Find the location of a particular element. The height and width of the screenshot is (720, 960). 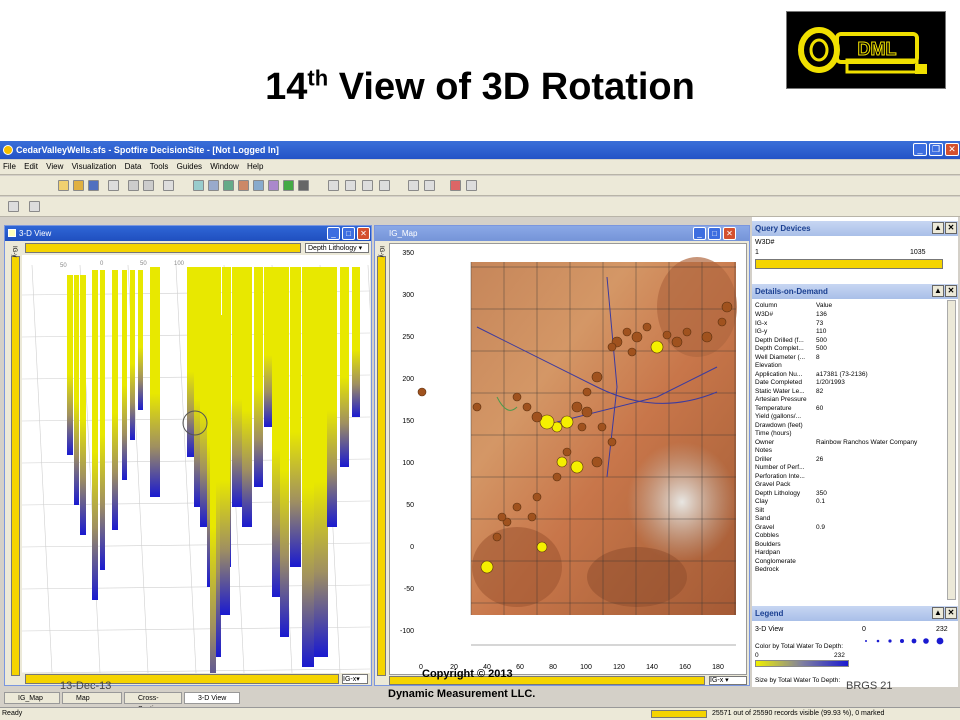

map-y-axis-slider is located at coordinates (381, 466).